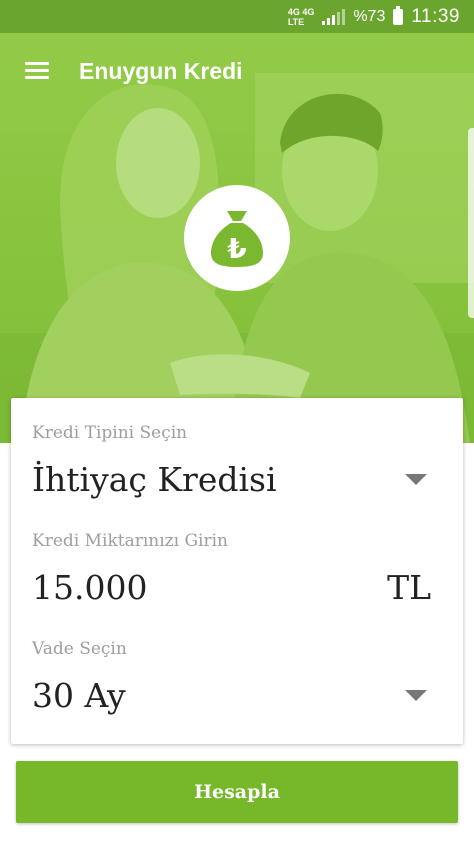 The image size is (474, 842). I want to click on app-title: Enuygun Kredi, so click(161, 70).